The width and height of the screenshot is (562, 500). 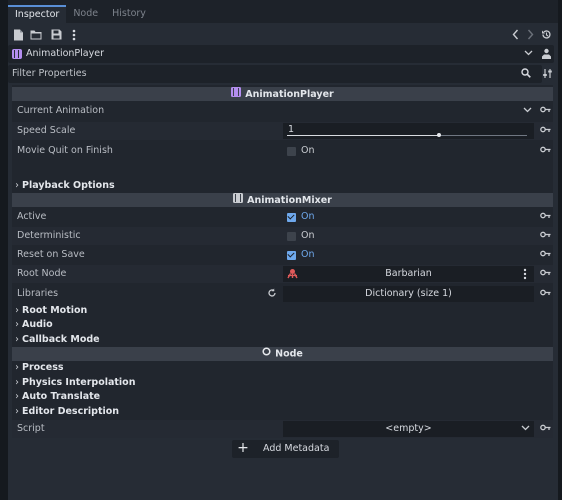 What do you see at coordinates (439, 135) in the screenshot?
I see `slider-knob` at bounding box center [439, 135].